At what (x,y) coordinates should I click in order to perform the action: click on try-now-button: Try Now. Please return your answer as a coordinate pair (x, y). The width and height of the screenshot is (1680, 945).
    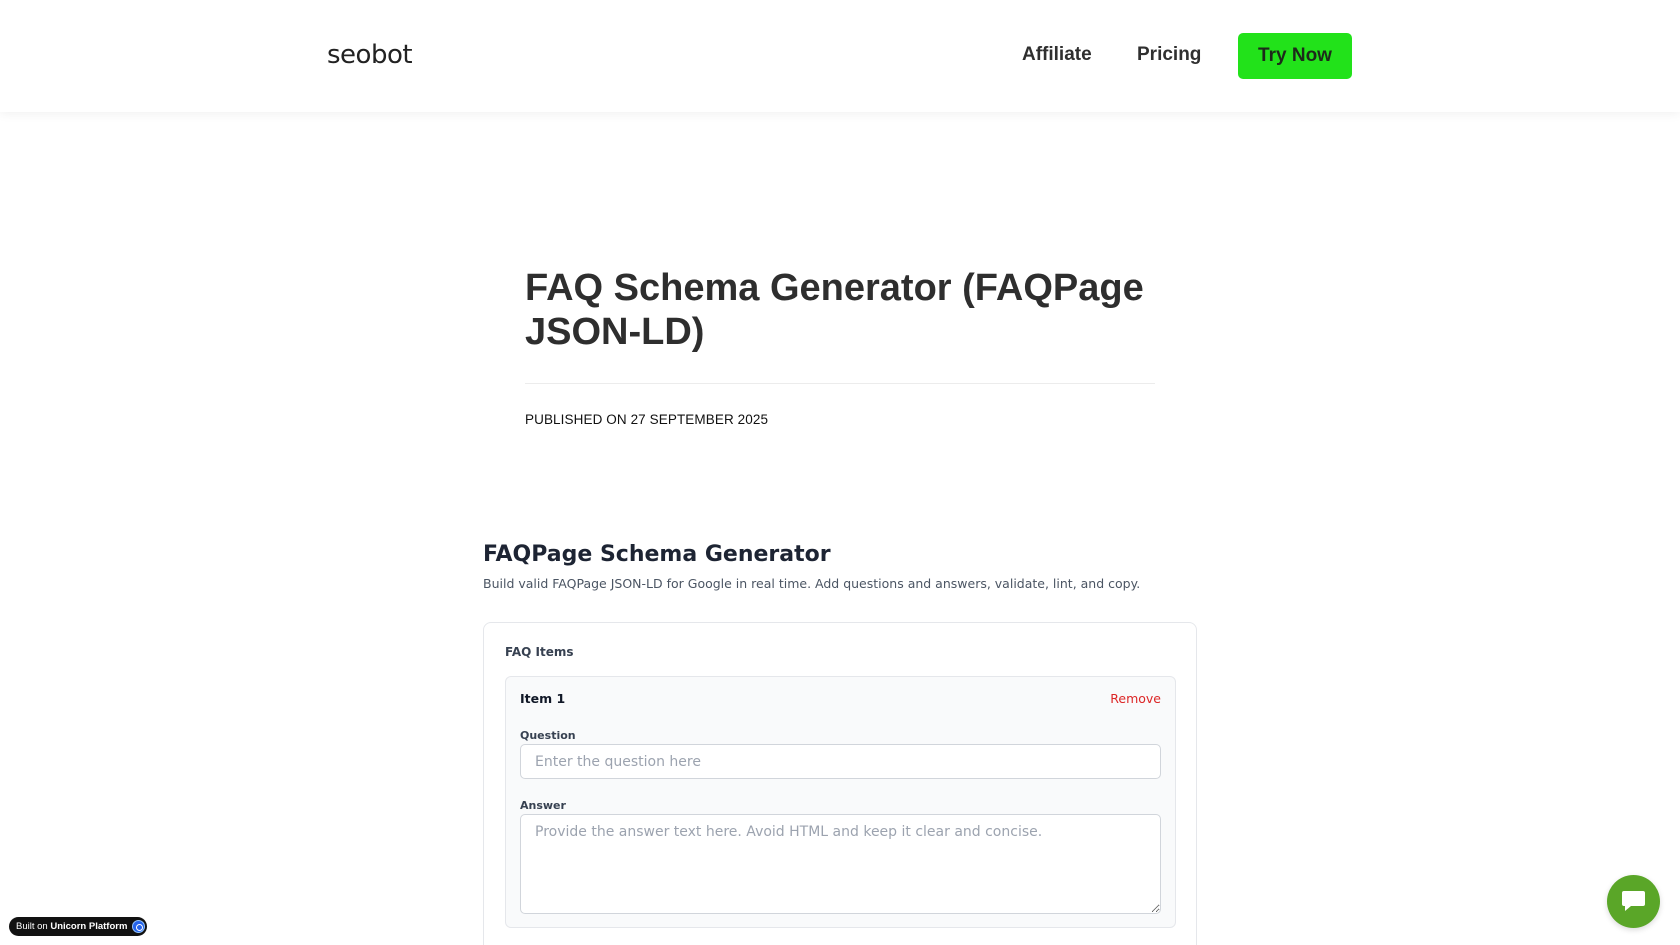
    Looking at the image, I should click on (1295, 56).